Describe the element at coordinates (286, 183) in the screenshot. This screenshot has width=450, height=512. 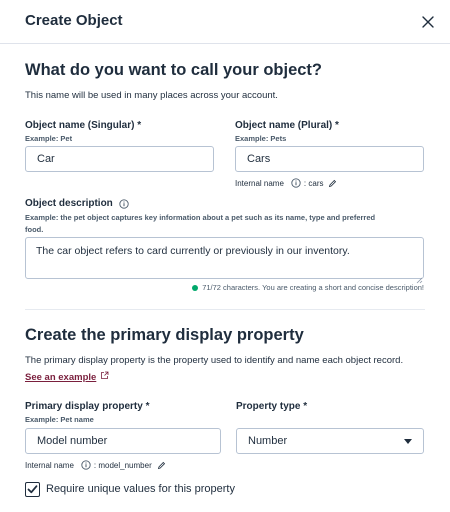
I see `plural-internal-name: Internal name : cars` at that location.